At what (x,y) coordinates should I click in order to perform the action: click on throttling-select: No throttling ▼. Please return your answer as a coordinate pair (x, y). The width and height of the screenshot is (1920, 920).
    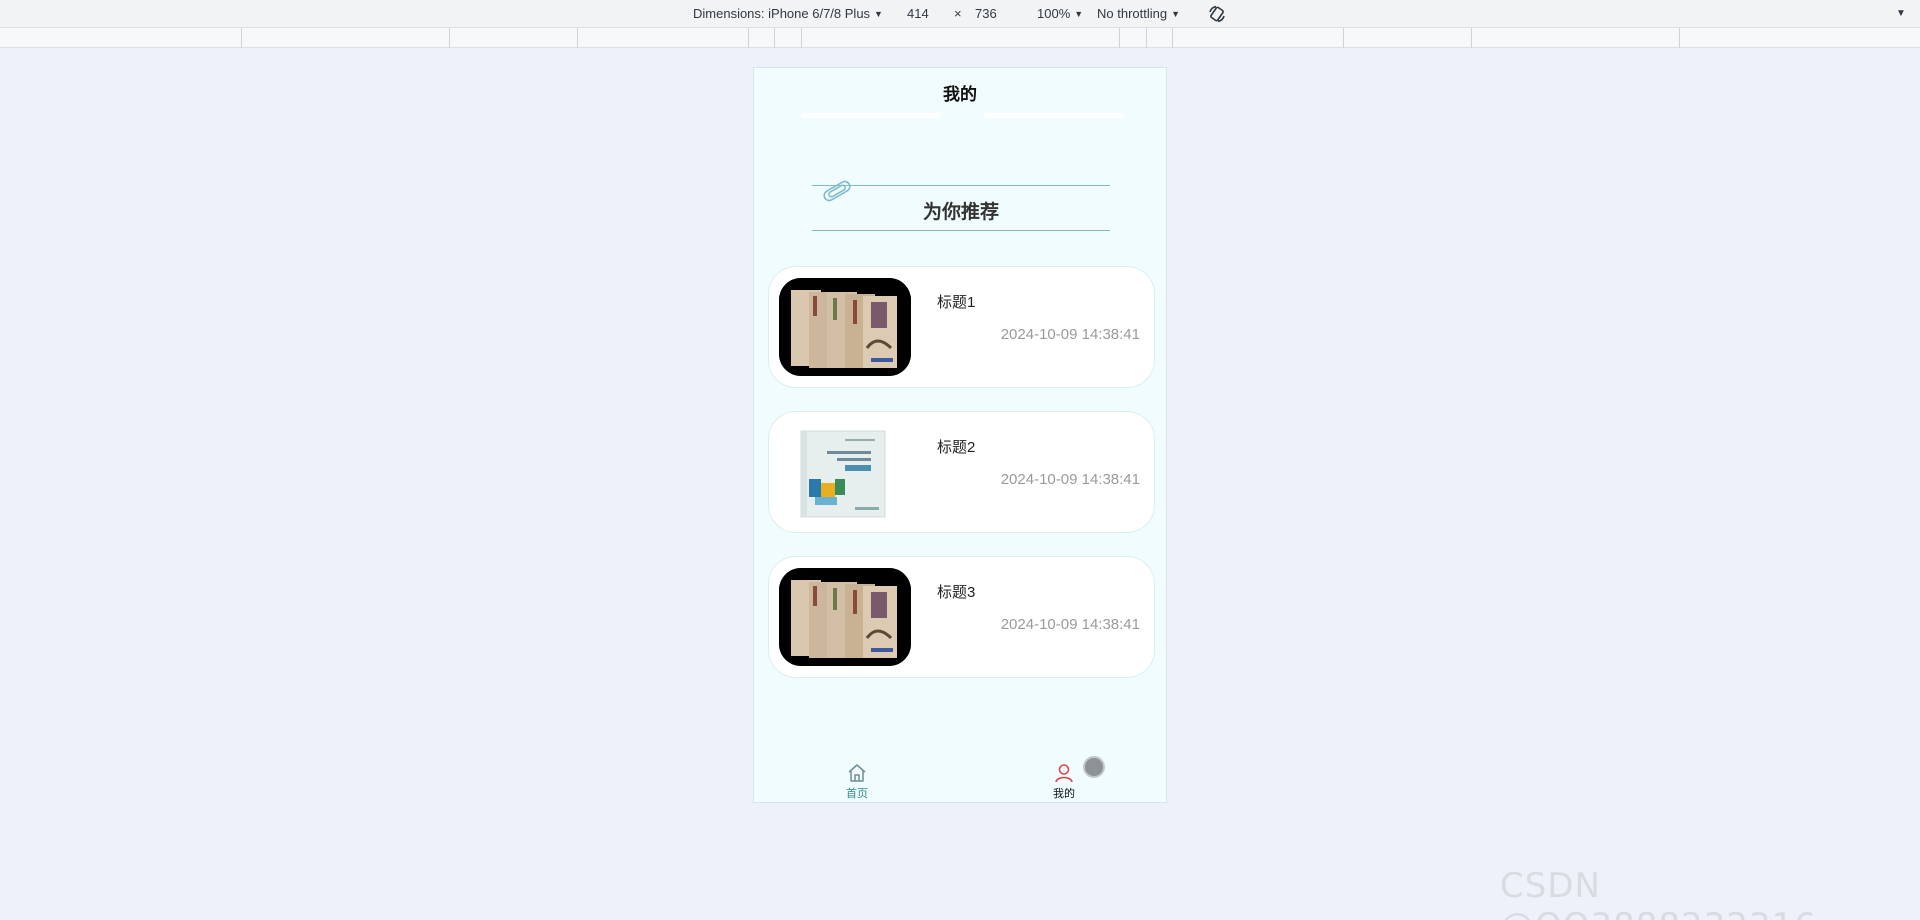
    Looking at the image, I should click on (1138, 14).